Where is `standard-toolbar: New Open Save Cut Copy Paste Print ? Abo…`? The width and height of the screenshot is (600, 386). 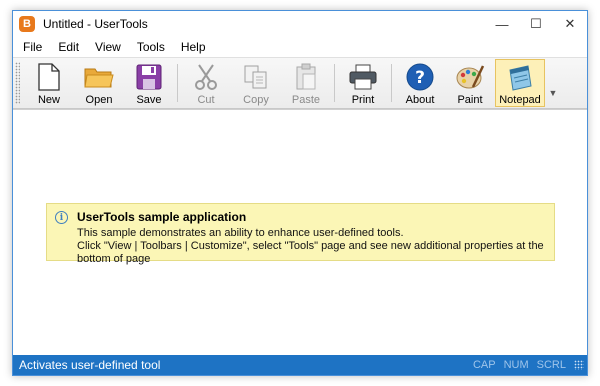
standard-toolbar: New Open Save Cut Copy Paste Print ? Abo… is located at coordinates (300, 83).